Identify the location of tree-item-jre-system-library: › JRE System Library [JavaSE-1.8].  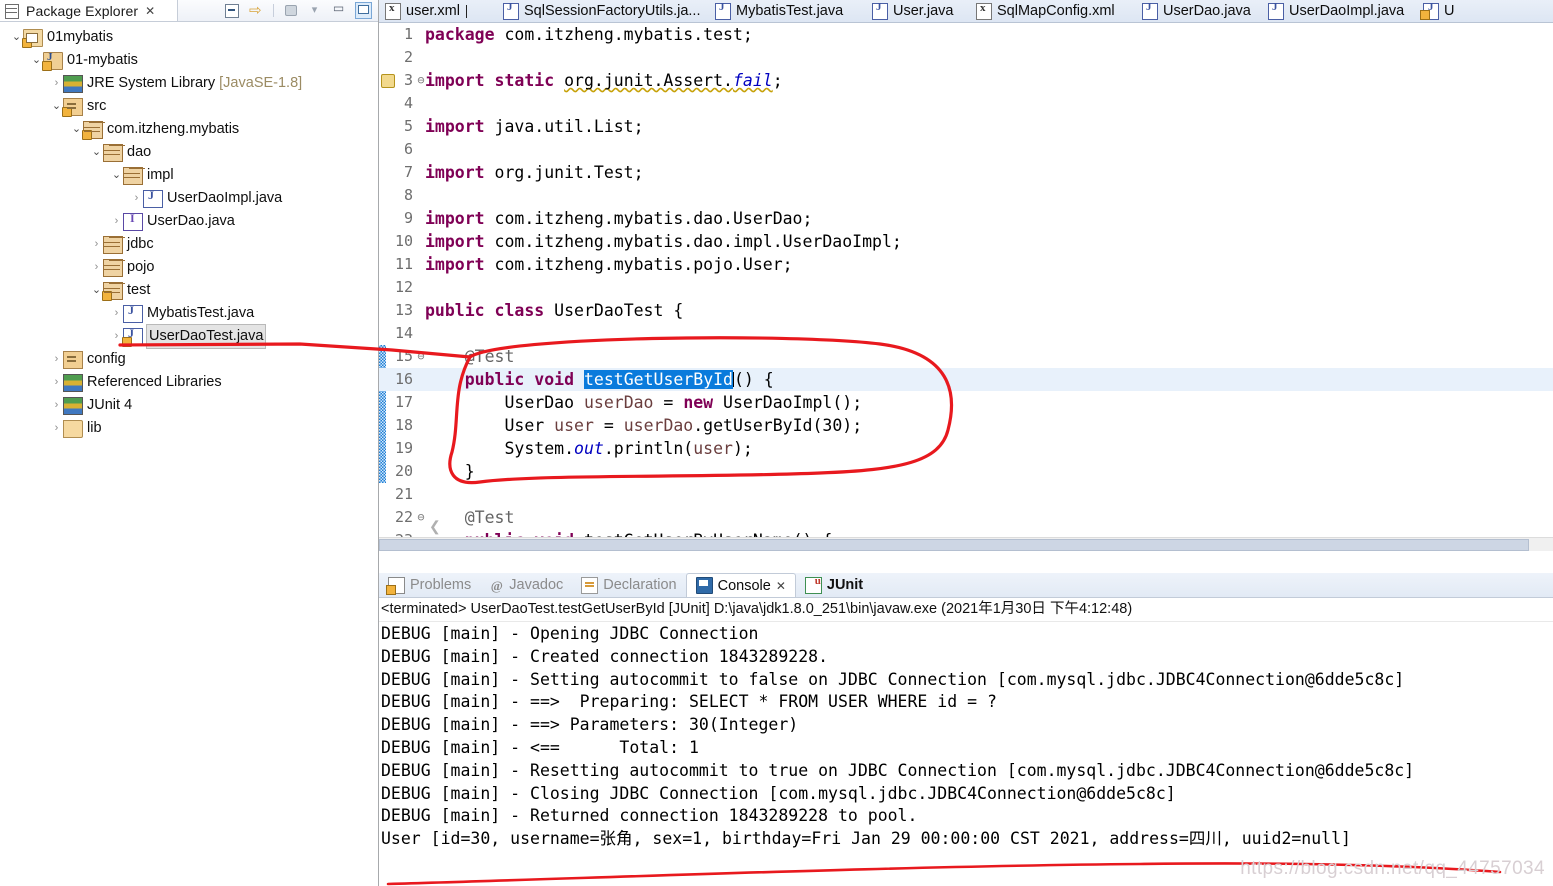
(189, 83).